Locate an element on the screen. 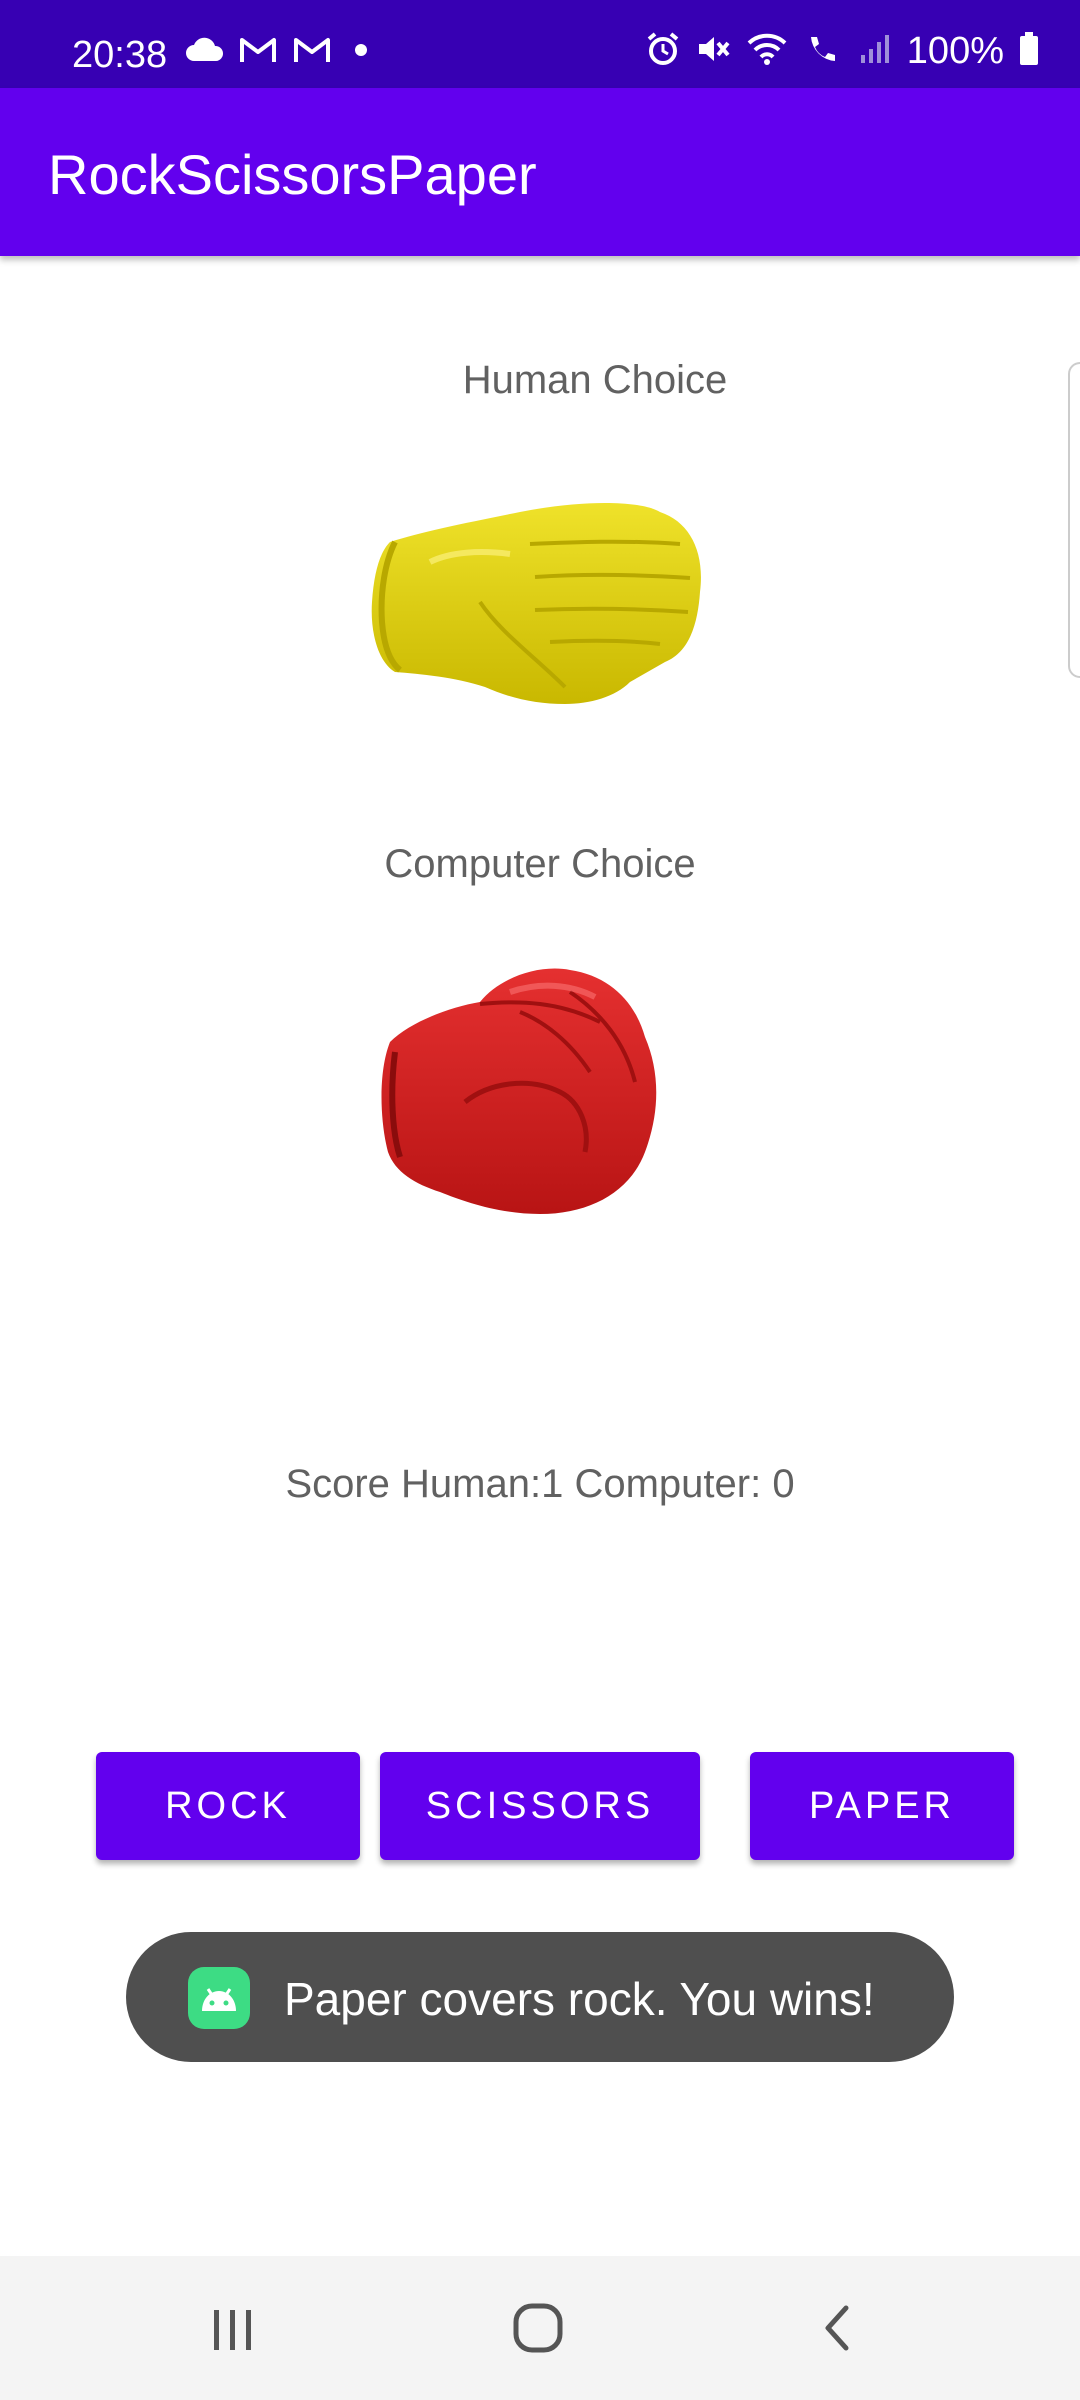 This screenshot has height=2400, width=1080. mute-icon is located at coordinates (713, 51).